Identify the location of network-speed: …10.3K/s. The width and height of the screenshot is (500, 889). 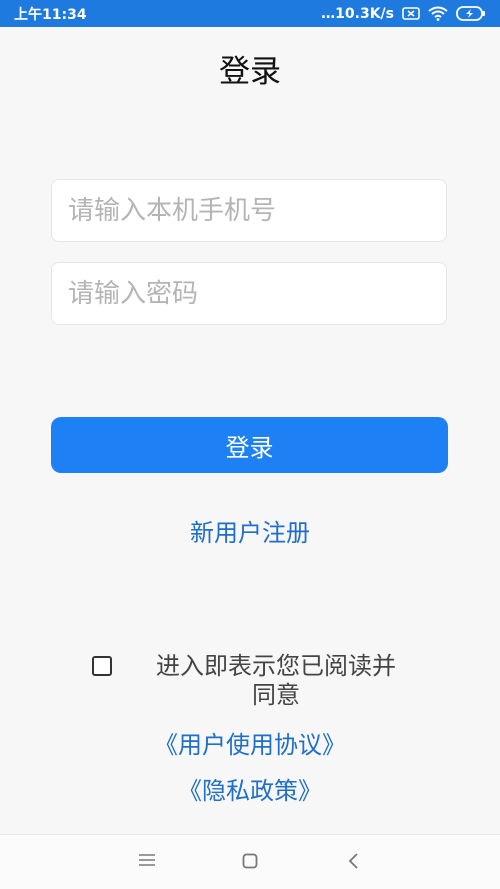
(357, 13).